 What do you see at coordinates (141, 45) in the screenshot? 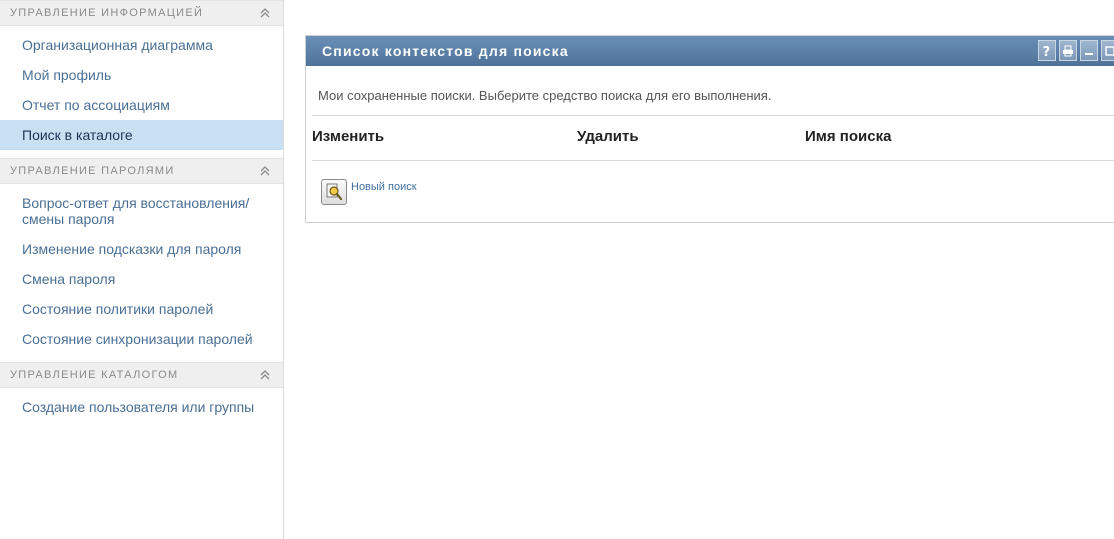
I see `sidebar-item-org-chart: Организационная диаграмма` at bounding box center [141, 45].